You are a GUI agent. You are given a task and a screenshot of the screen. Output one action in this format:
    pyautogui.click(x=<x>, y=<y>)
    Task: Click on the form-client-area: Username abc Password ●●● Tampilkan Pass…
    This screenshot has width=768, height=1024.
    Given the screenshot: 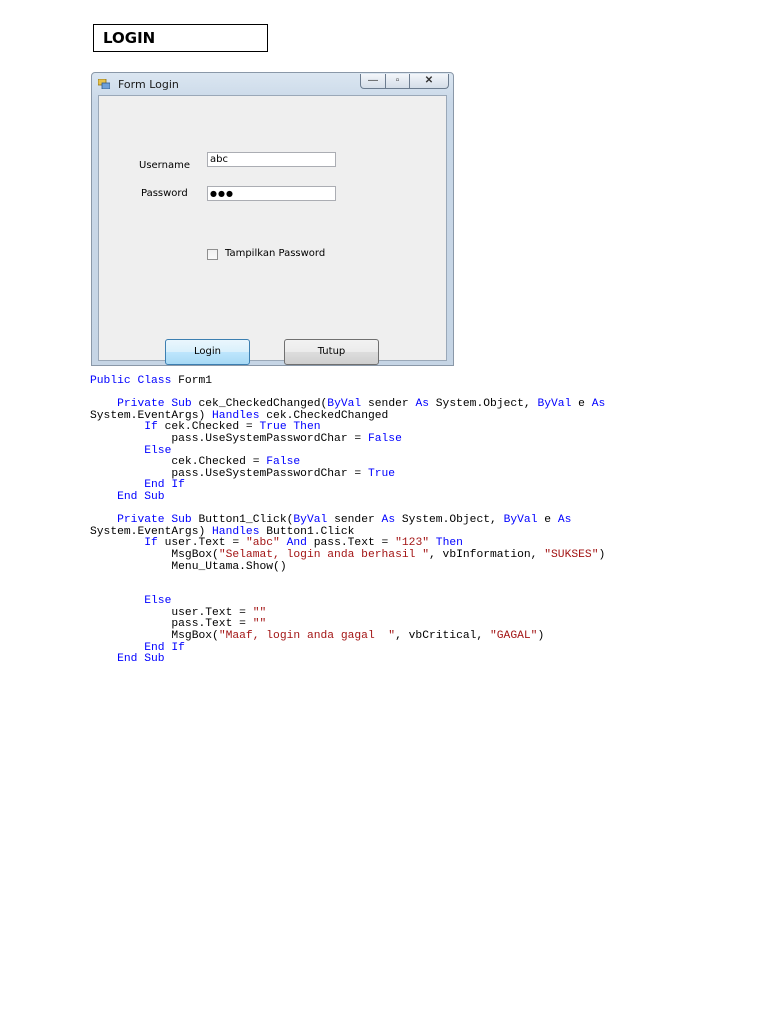 What is the action you would take?
    pyautogui.click(x=272, y=230)
    